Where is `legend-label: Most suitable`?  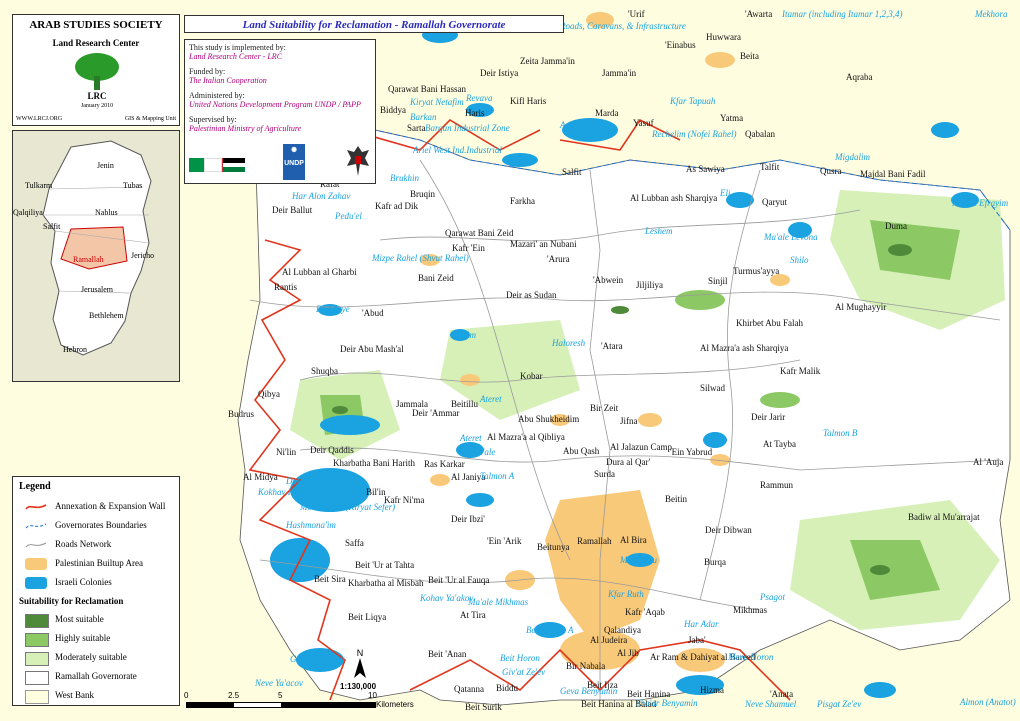 legend-label: Most suitable is located at coordinates (79, 619).